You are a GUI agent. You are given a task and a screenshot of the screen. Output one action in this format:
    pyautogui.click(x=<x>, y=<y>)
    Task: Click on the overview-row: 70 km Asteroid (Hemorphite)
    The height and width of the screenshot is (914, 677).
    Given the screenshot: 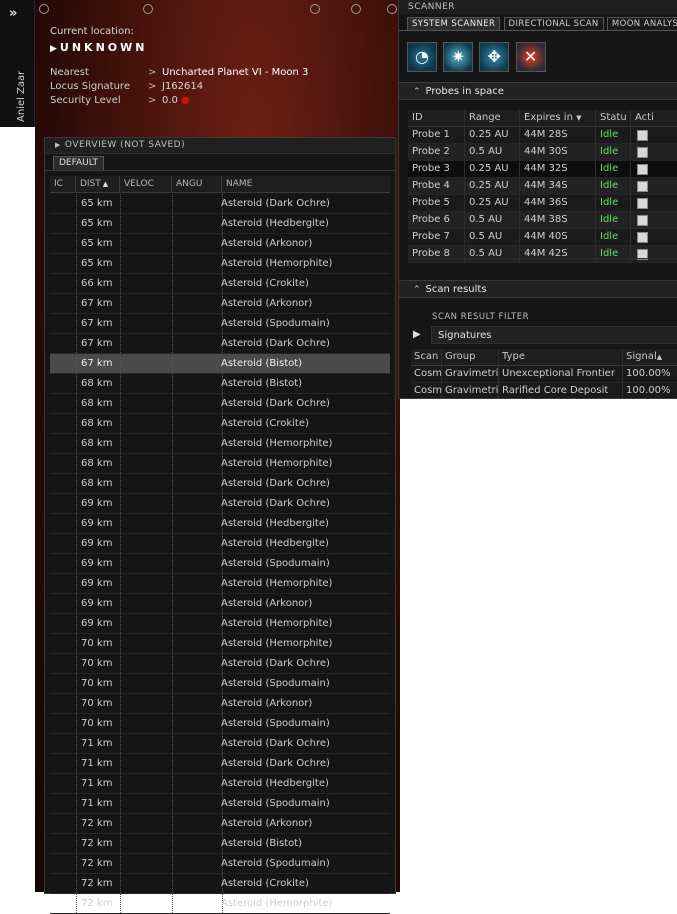 What is the action you would take?
    pyautogui.click(x=220, y=644)
    